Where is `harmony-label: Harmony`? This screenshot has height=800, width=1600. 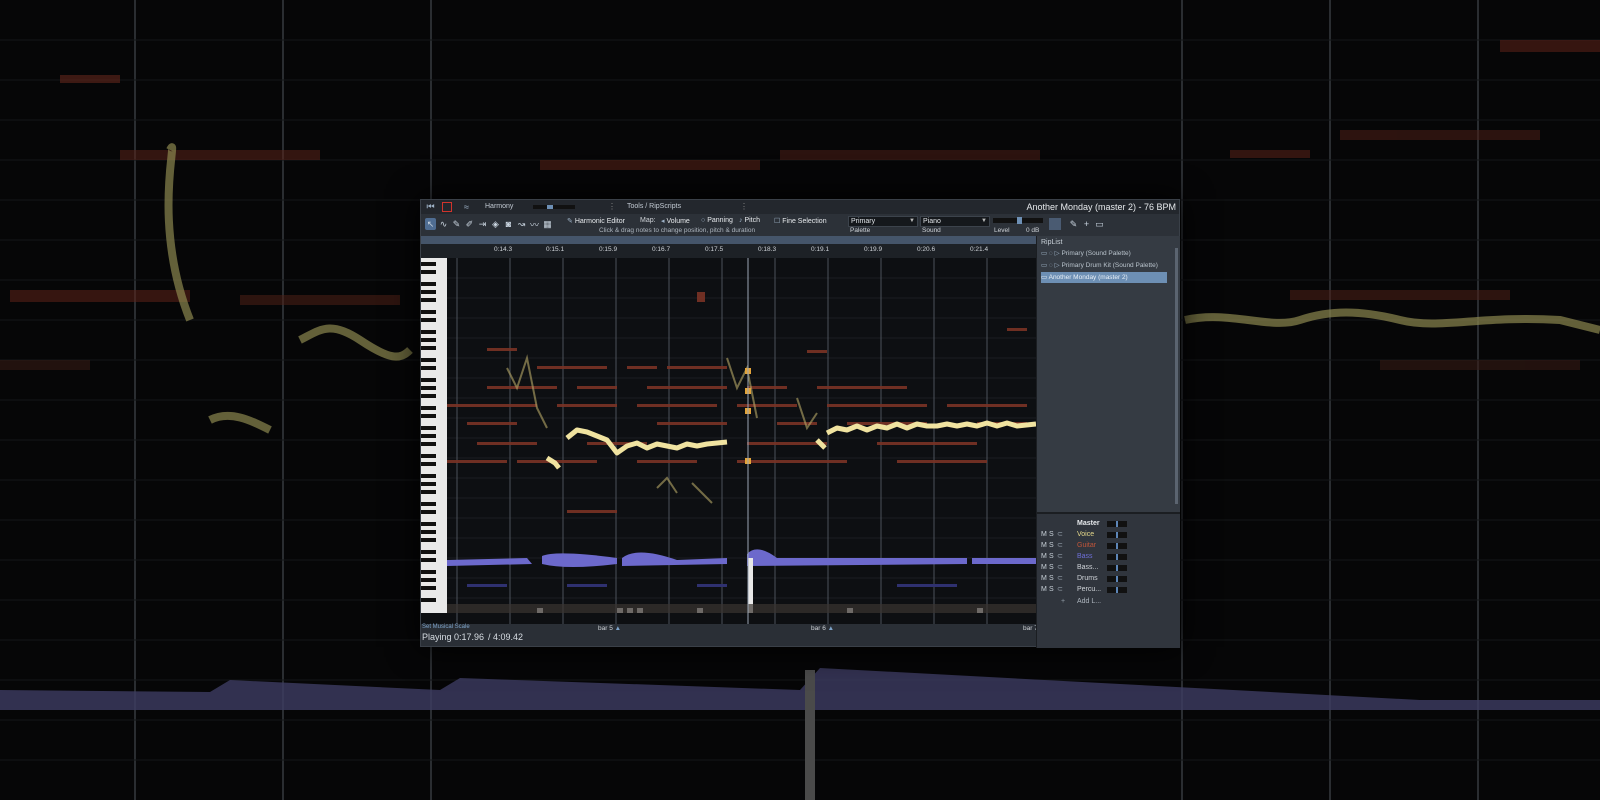
harmony-label: Harmony is located at coordinates (499, 206).